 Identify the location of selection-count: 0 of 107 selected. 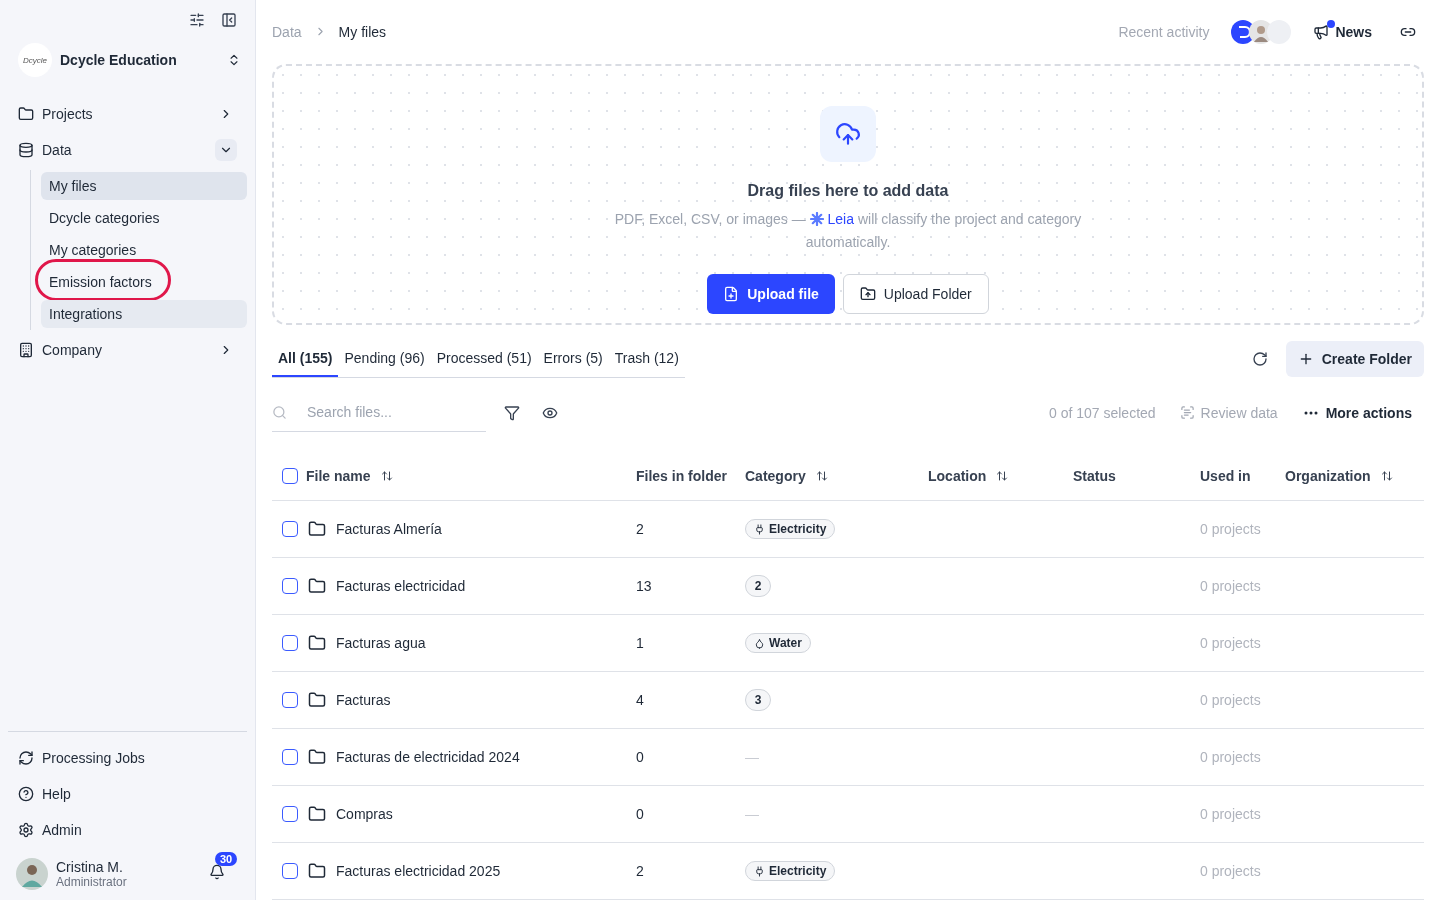
(1102, 412).